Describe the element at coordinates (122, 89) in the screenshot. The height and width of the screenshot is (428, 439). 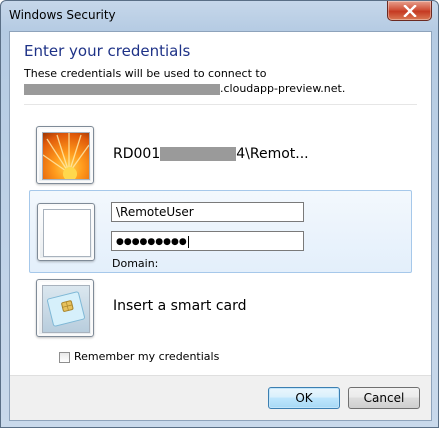
I see `redacted-host` at that location.